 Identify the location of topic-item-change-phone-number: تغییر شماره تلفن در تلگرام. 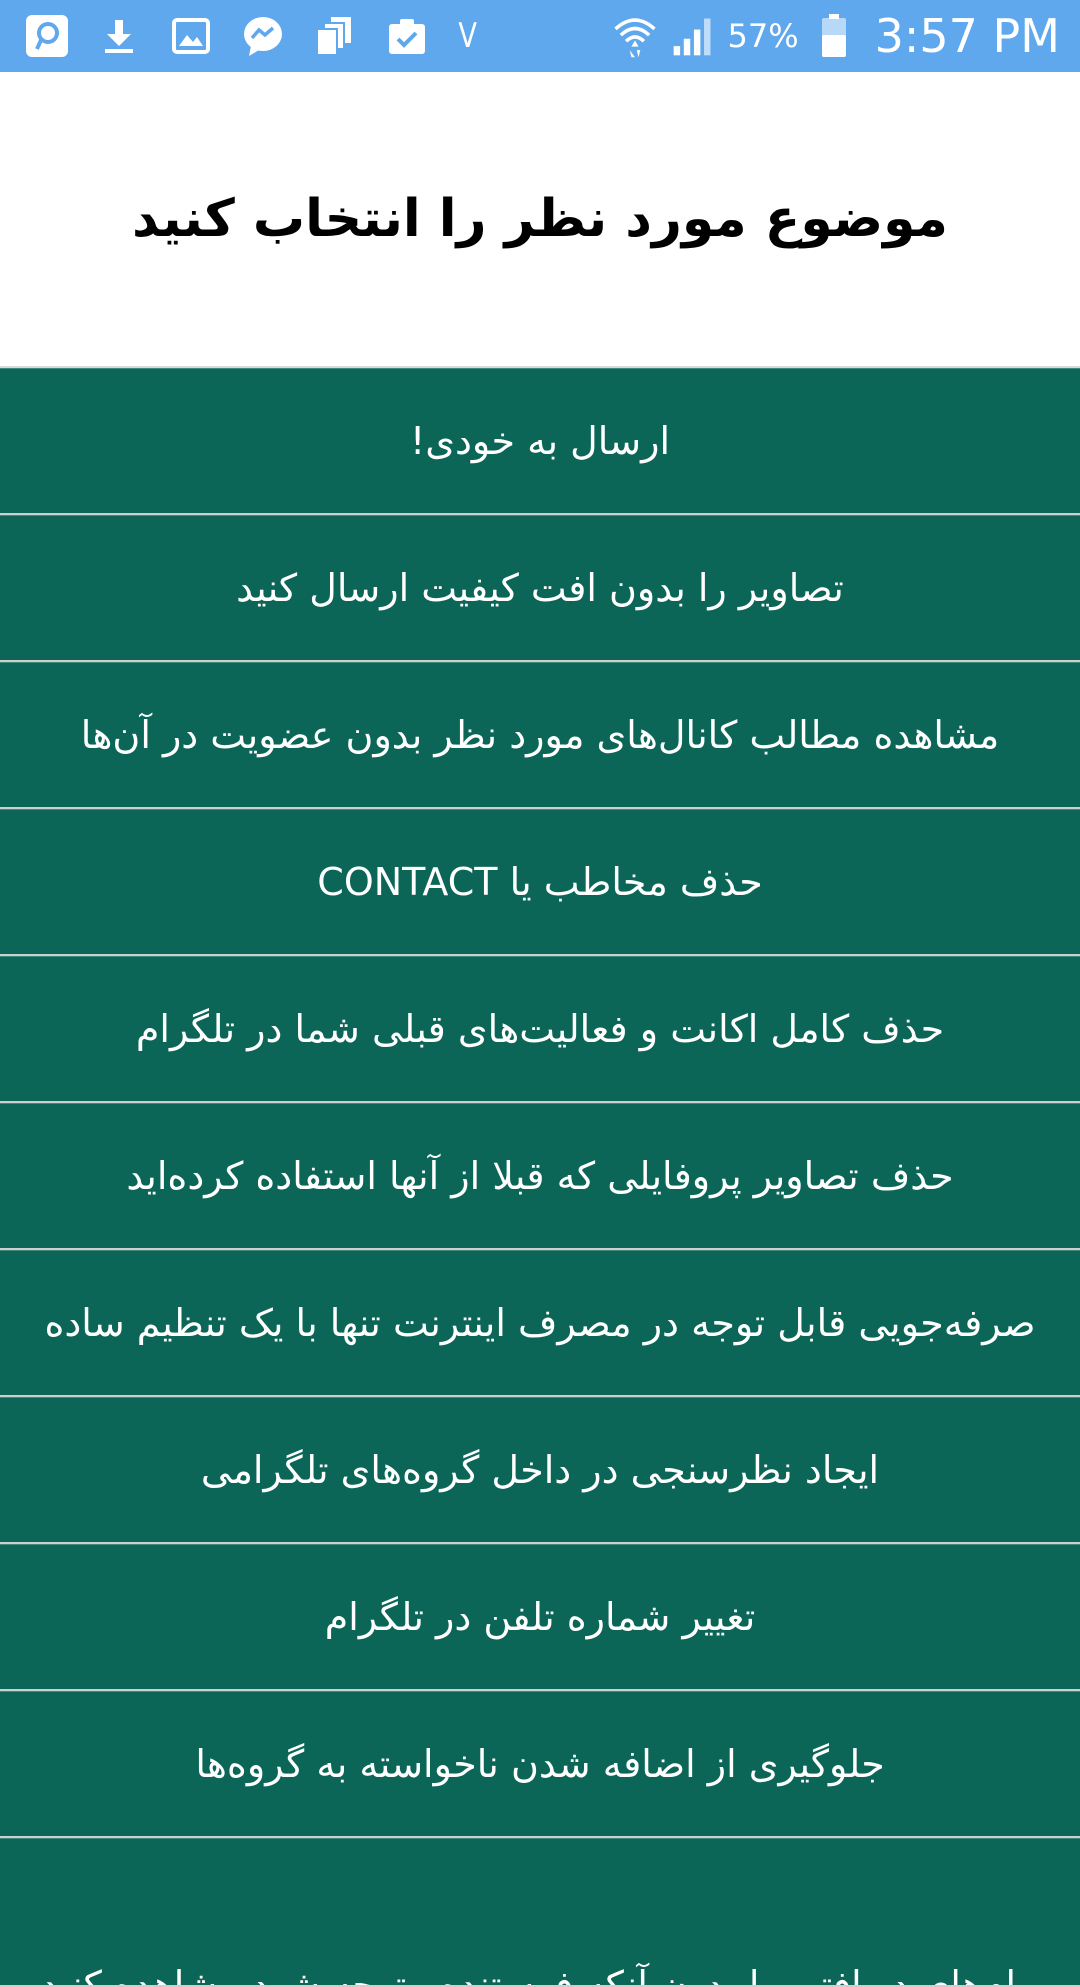
(540, 1616).